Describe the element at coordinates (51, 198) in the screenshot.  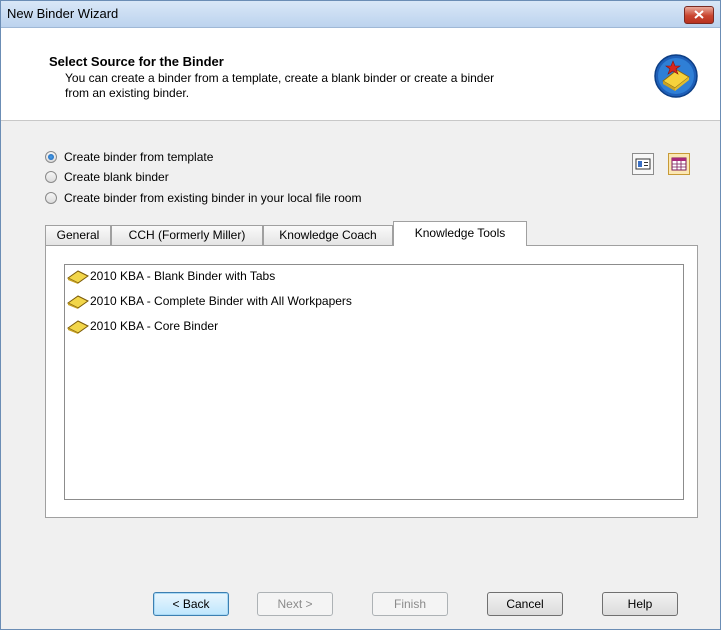
I see `radio-existing-binder` at that location.